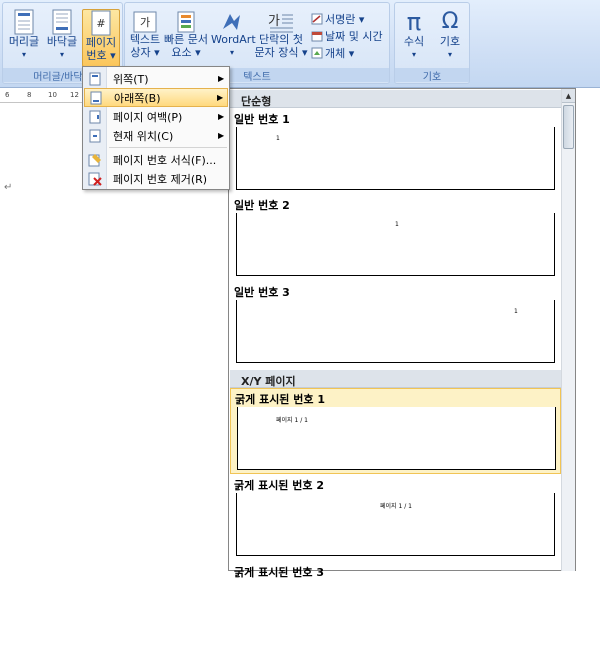 The width and height of the screenshot is (600, 648). What do you see at coordinates (74, 95) in the screenshot?
I see `ruler-tick: 12` at bounding box center [74, 95].